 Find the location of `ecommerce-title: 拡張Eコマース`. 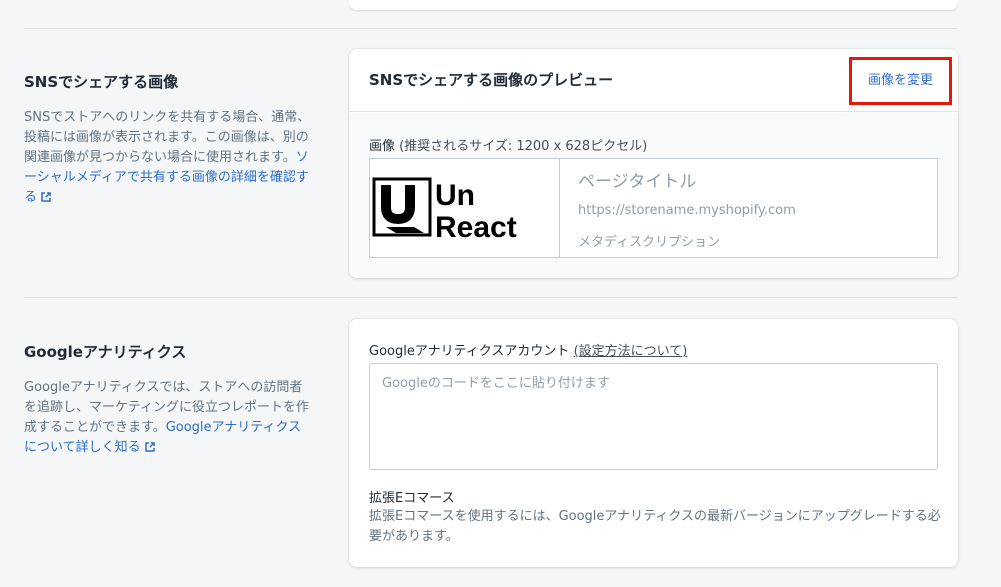

ecommerce-title: 拡張Eコマース is located at coordinates (412, 498).